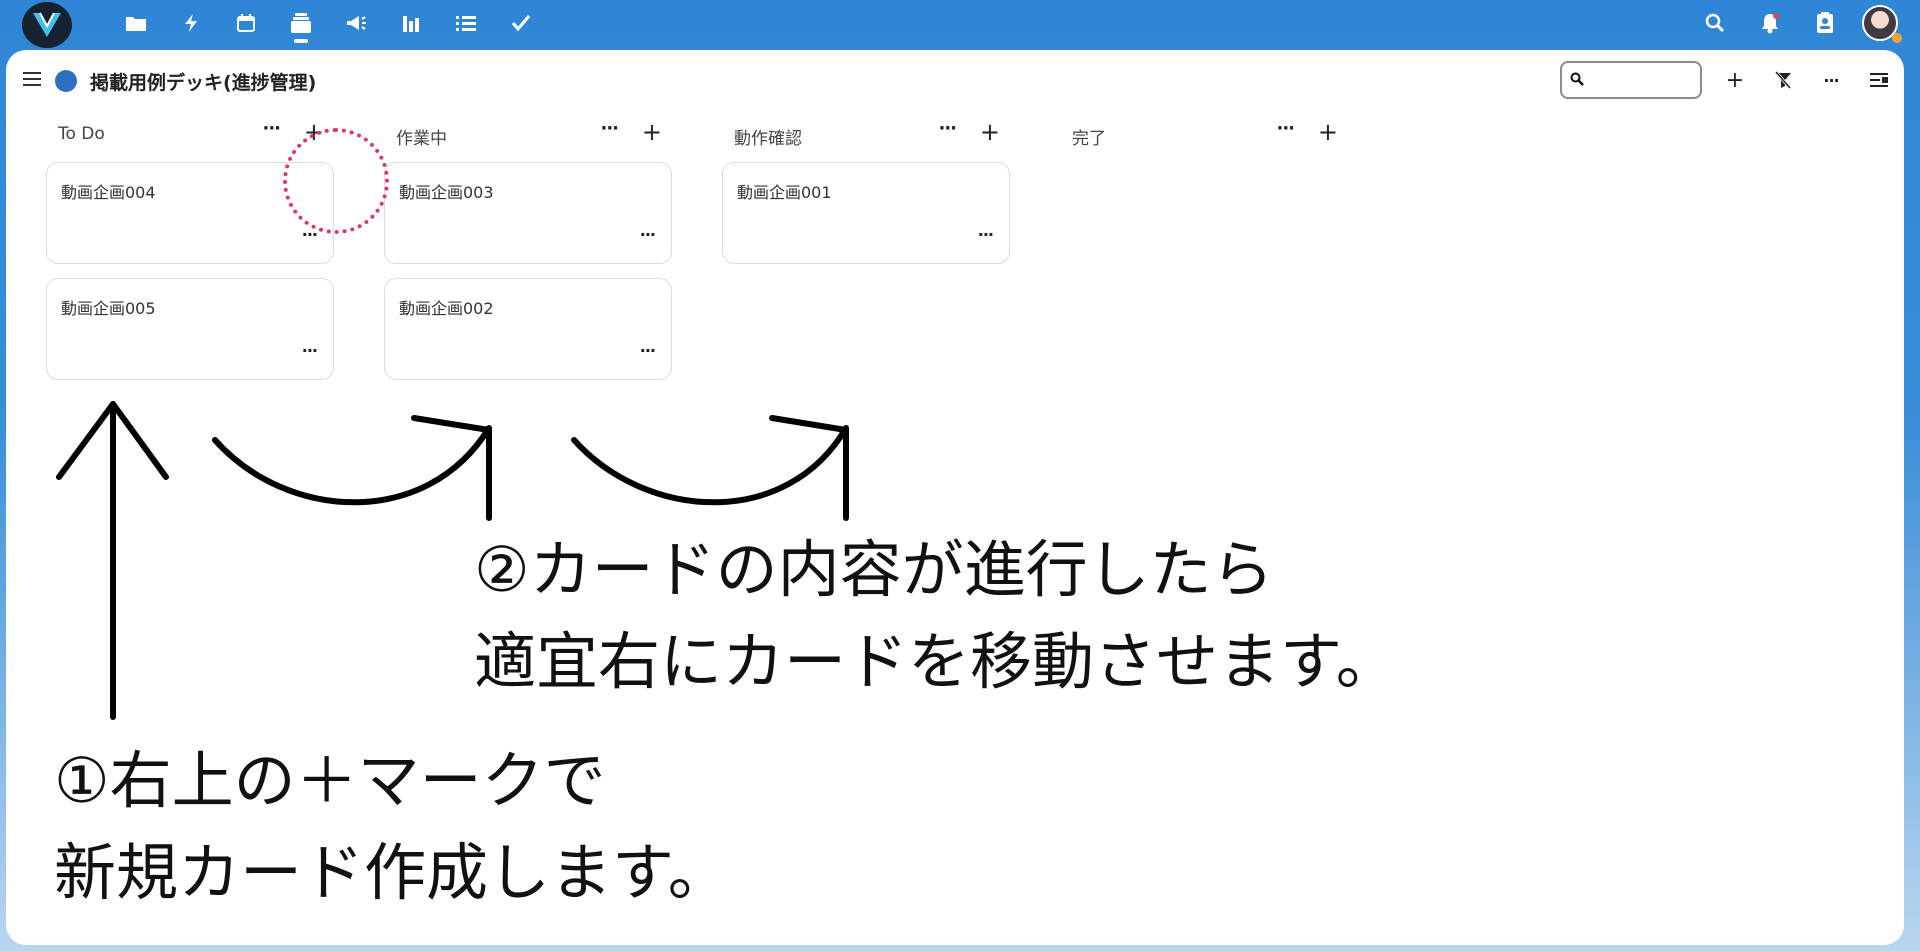 The image size is (1920, 951). What do you see at coordinates (392, 872) in the screenshot?
I see `annotation-step1-line2: 新規カード作成します。` at bounding box center [392, 872].